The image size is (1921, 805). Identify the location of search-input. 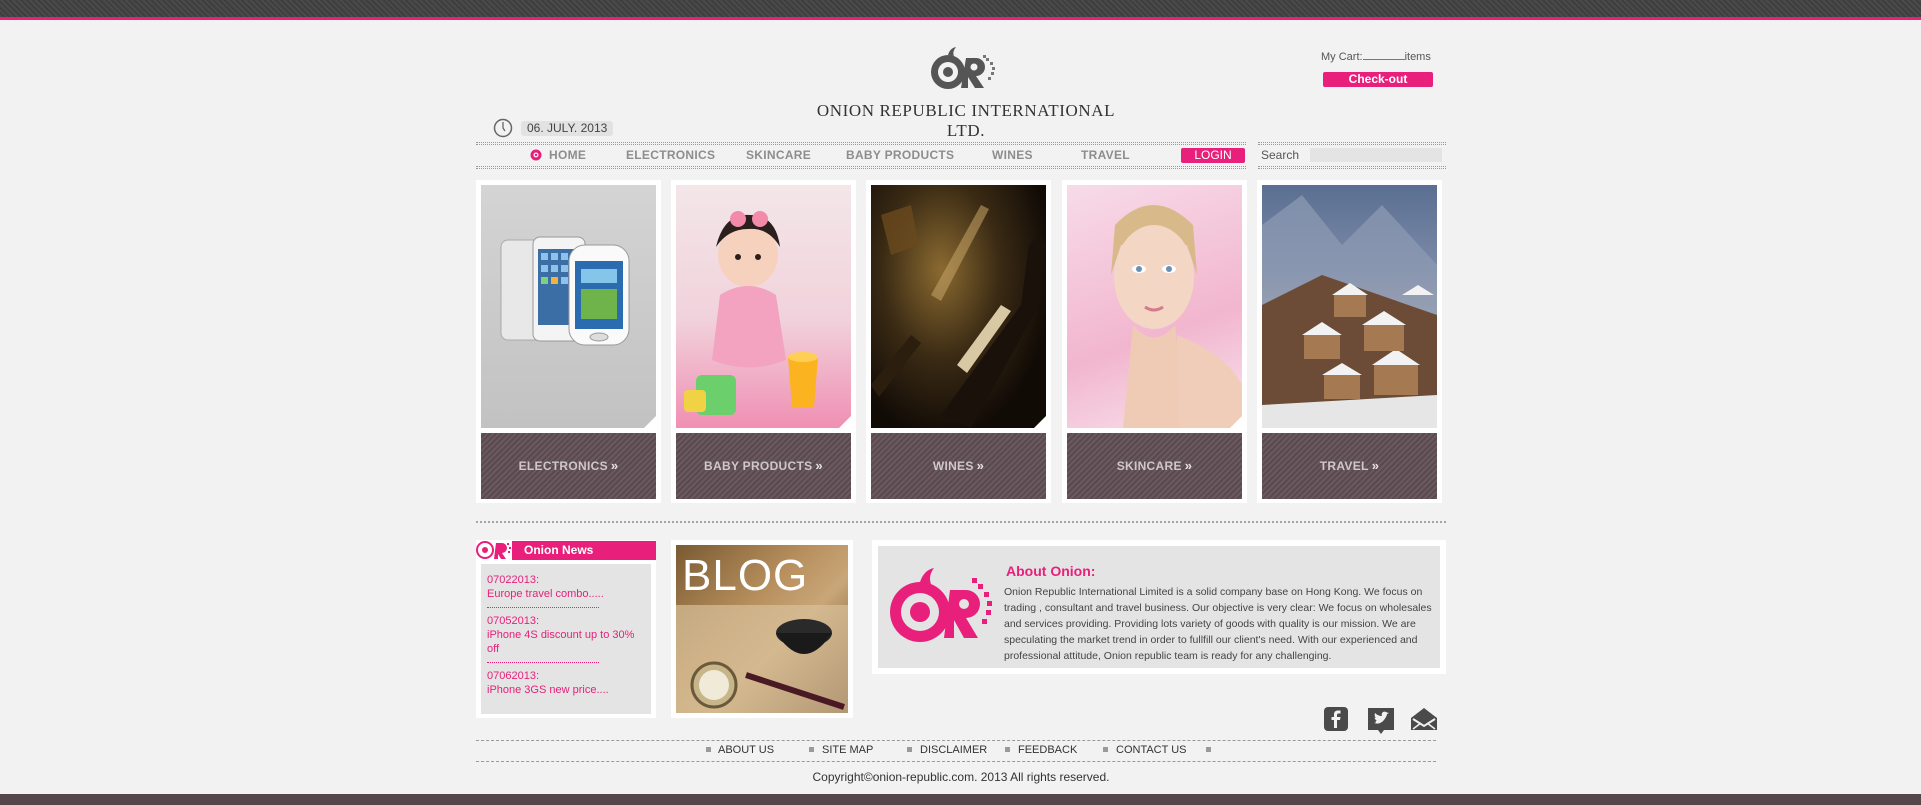
(1376, 155).